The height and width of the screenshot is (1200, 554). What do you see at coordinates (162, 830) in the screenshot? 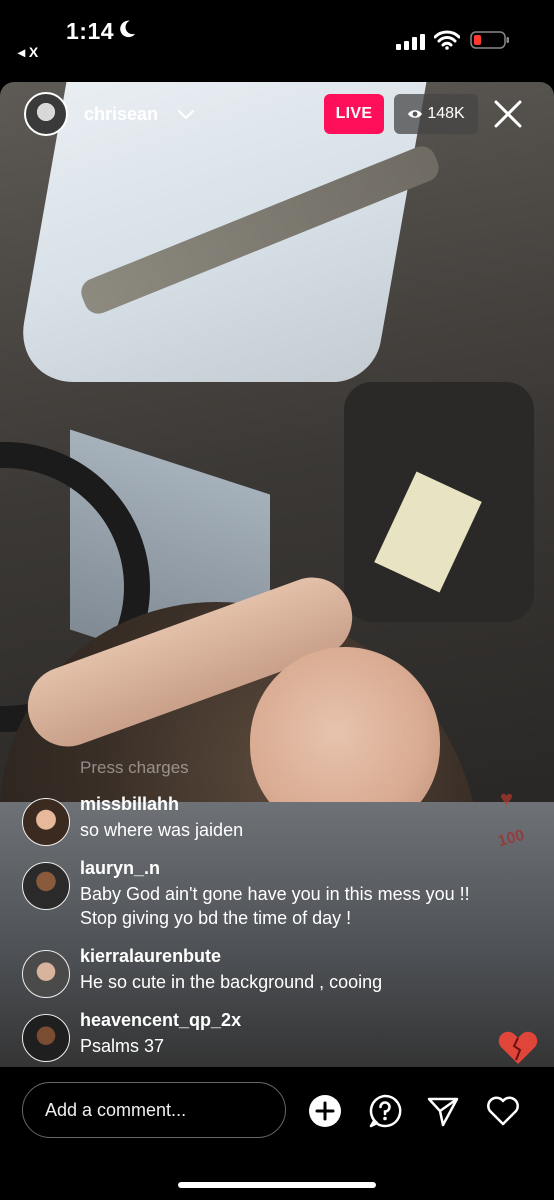
I see `comment-text: so where was jaiden` at bounding box center [162, 830].